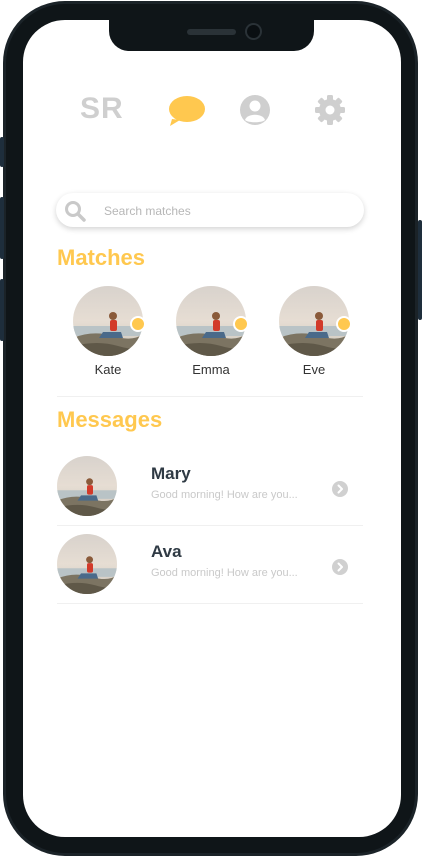 The height and width of the screenshot is (858, 423). Describe the element at coordinates (255, 110) in the screenshot. I see `profile-icon` at that location.